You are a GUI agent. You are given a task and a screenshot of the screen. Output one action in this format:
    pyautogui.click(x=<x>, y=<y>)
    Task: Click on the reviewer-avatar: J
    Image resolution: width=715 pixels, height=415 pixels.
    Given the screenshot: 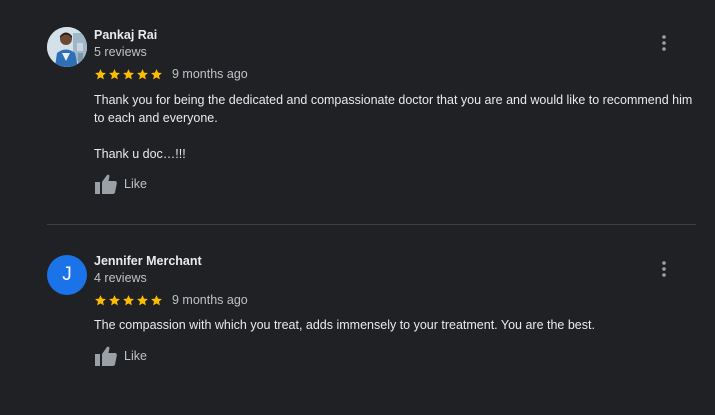 What is the action you would take?
    pyautogui.click(x=67, y=275)
    